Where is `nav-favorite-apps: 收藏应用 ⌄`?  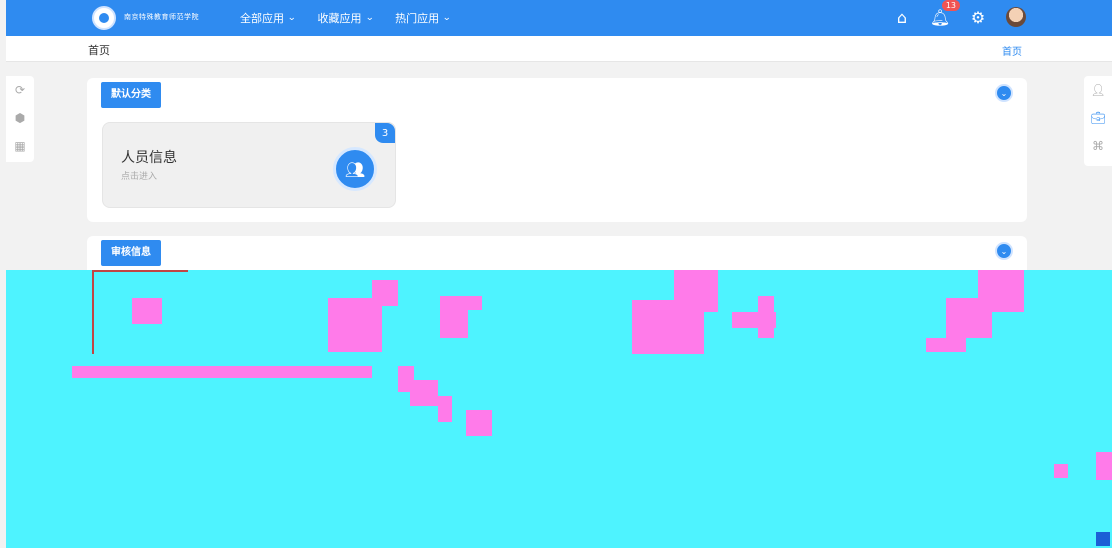
nav-favorite-apps: 收藏应用 ⌄ is located at coordinates (346, 18).